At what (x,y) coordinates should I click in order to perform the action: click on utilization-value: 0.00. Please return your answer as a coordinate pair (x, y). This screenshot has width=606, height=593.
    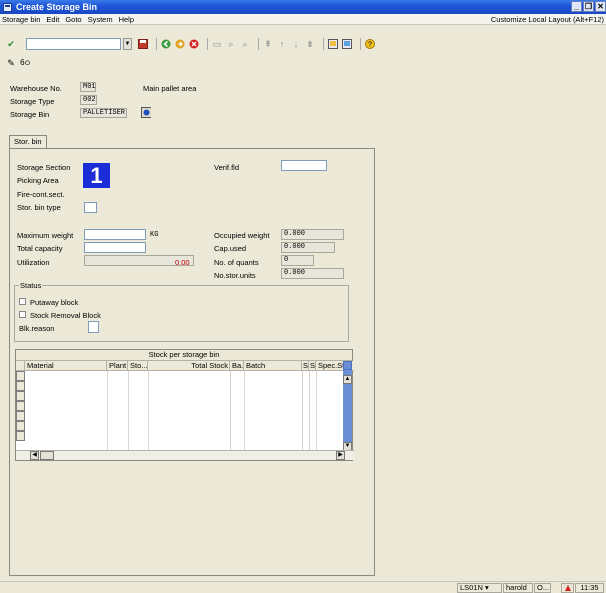
    Looking at the image, I should click on (182, 262).